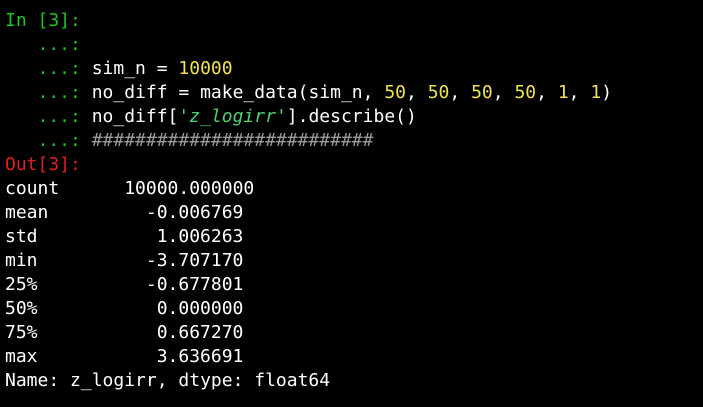 The width and height of the screenshot is (703, 407). I want to click on code-line: ...: sim_n = 10000, so click(354, 69).